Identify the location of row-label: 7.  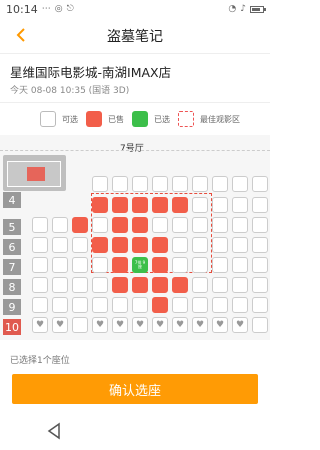
(12, 267).